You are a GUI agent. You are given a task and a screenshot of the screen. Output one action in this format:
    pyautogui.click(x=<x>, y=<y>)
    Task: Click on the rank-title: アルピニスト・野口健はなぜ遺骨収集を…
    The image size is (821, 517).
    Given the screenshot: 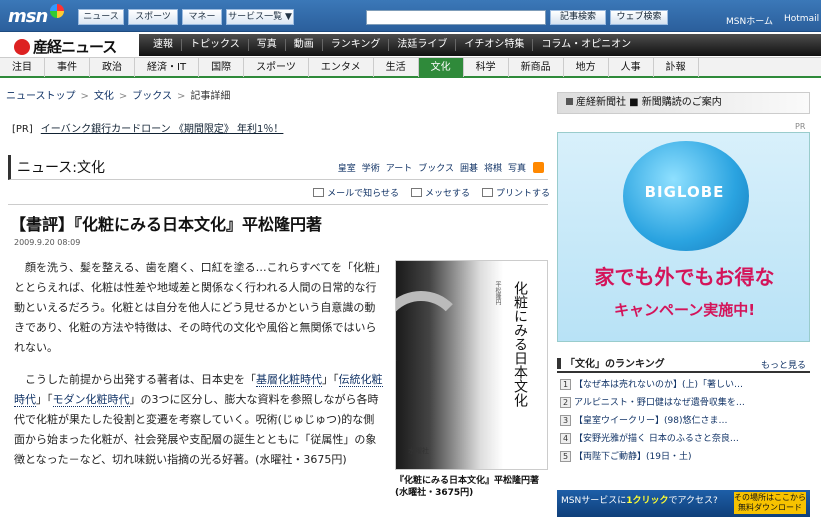 What is the action you would take?
    pyautogui.click(x=659, y=403)
    